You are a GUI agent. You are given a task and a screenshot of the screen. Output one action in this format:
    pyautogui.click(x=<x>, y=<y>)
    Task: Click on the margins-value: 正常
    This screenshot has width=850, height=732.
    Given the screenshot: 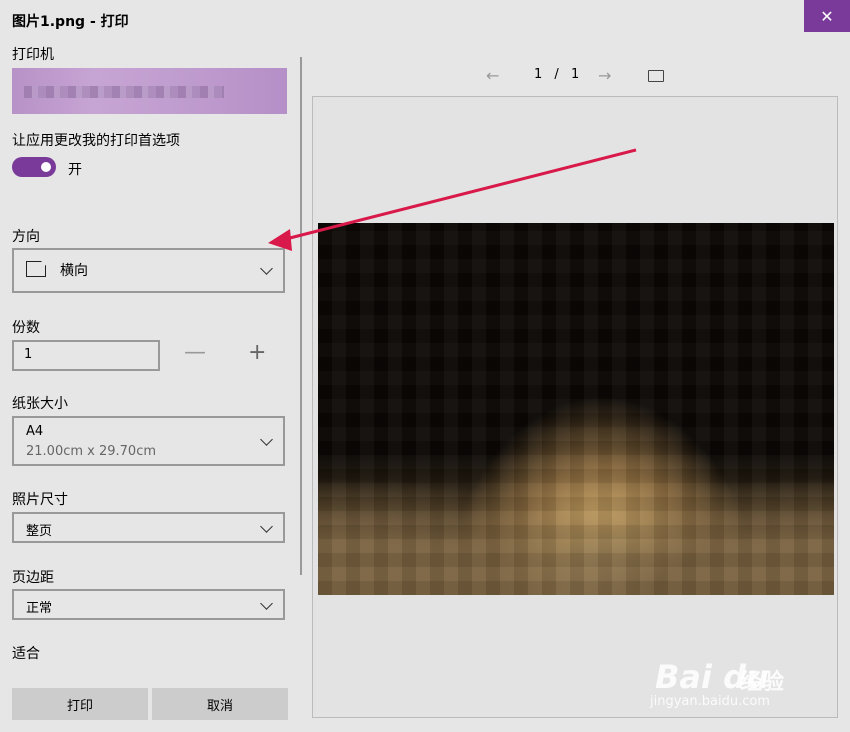 What is the action you would take?
    pyautogui.click(x=39, y=608)
    